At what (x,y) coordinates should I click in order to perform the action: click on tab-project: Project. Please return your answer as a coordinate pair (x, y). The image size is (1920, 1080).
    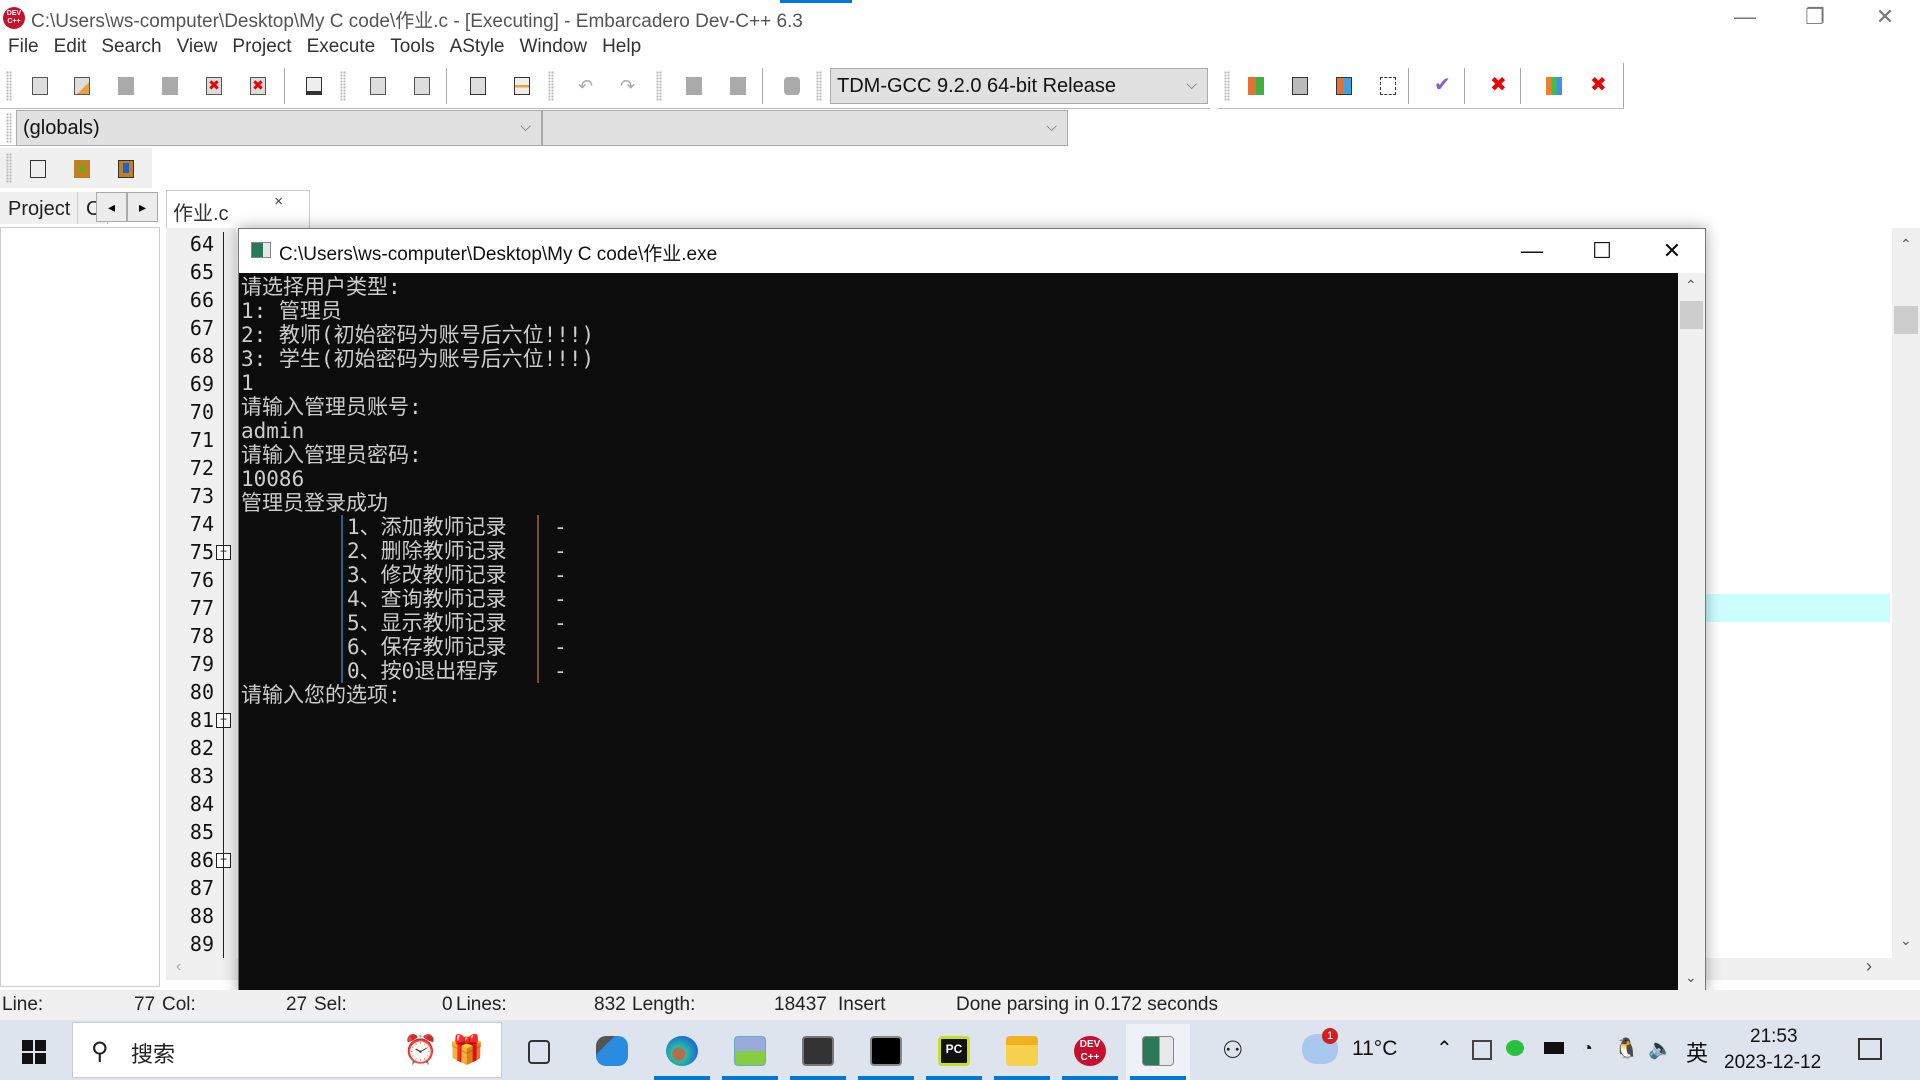
    Looking at the image, I should click on (39, 208).